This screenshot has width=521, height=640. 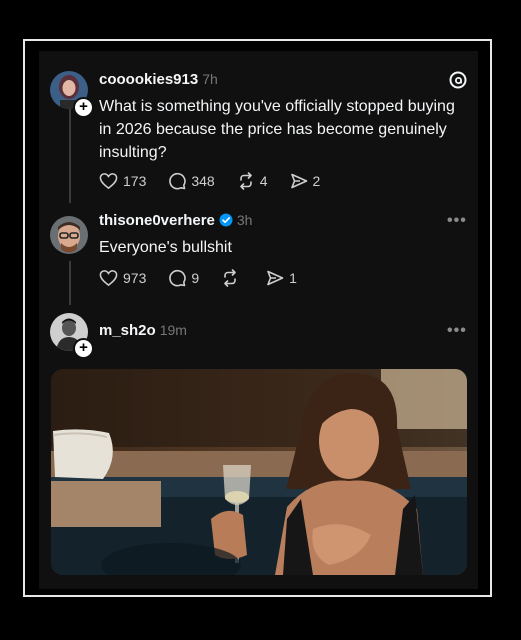 I want to click on share-button: 1, so click(x=281, y=278).